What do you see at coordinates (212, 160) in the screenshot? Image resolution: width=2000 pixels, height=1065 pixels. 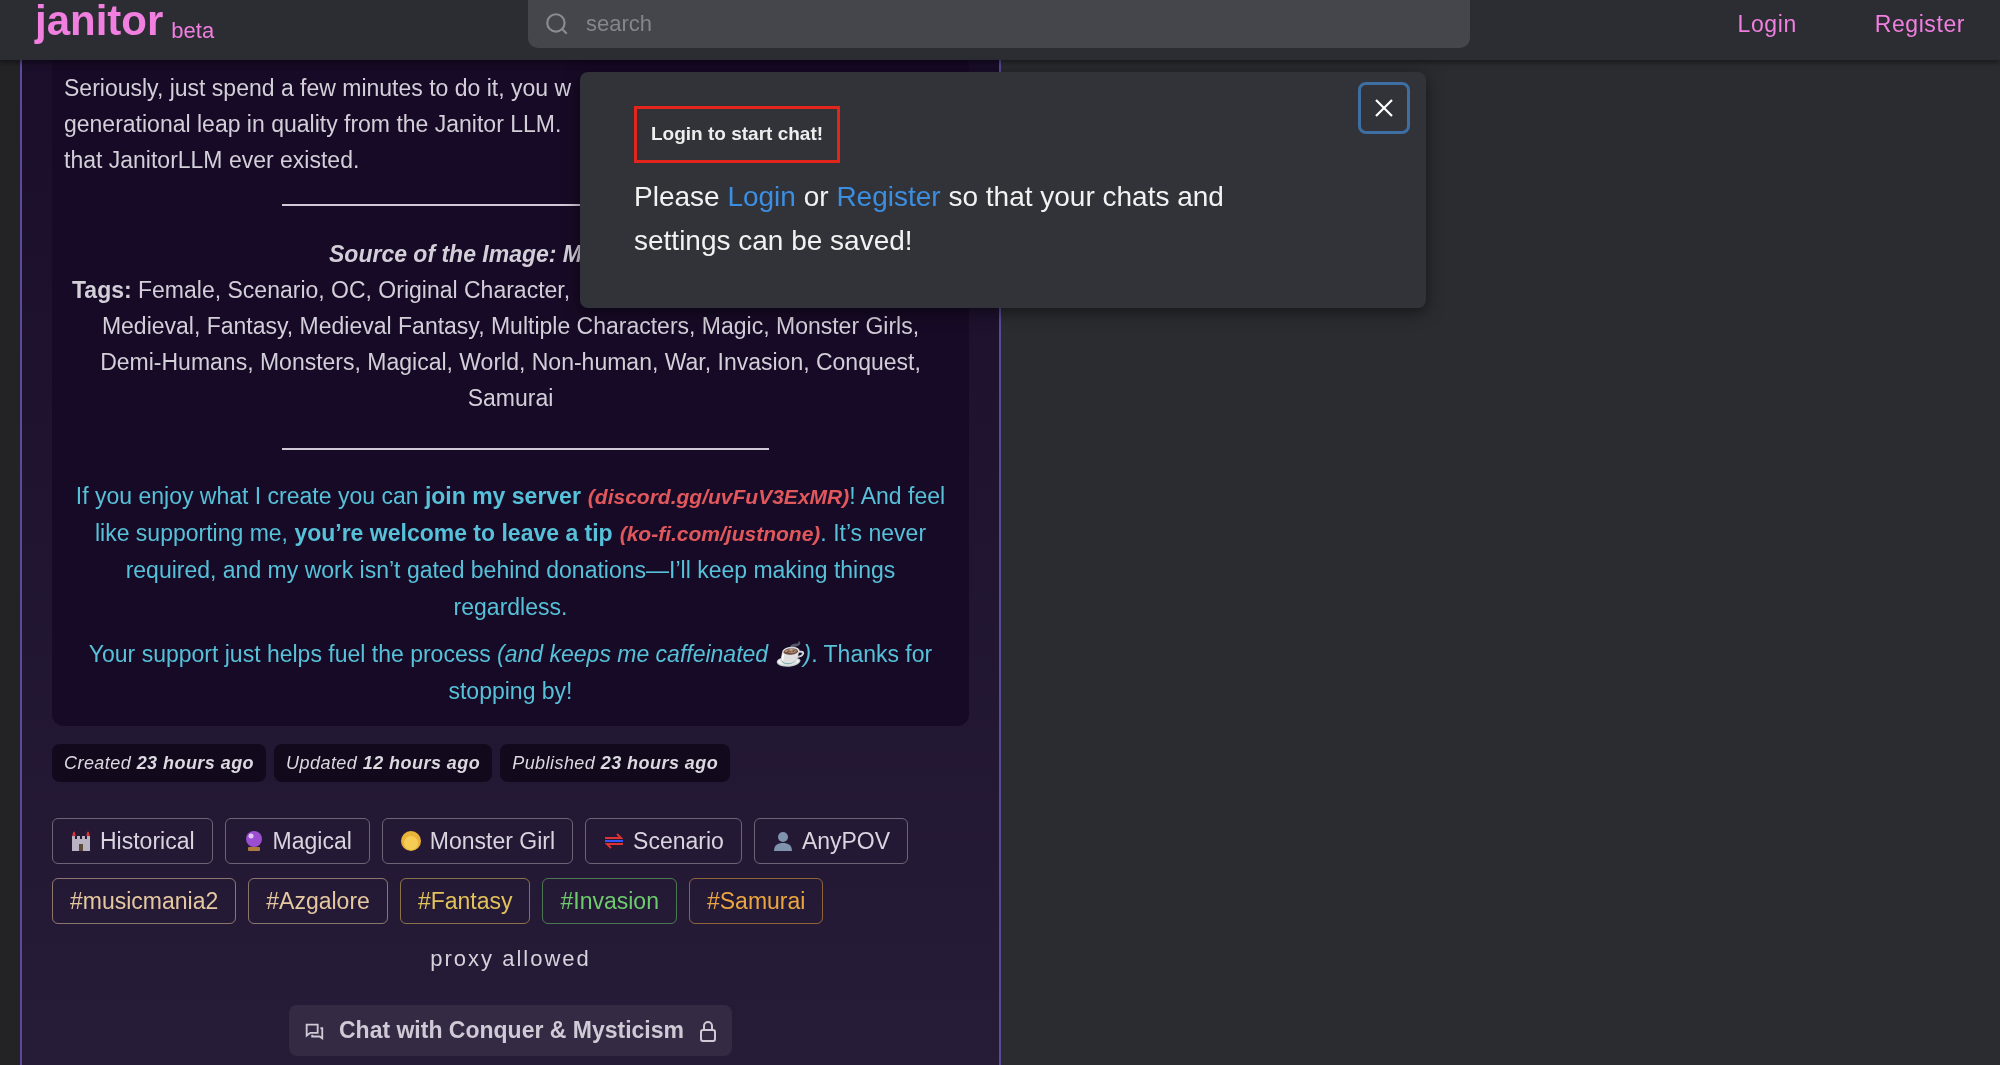 I see `description-text: that JanitorLLM ever existed.` at bounding box center [212, 160].